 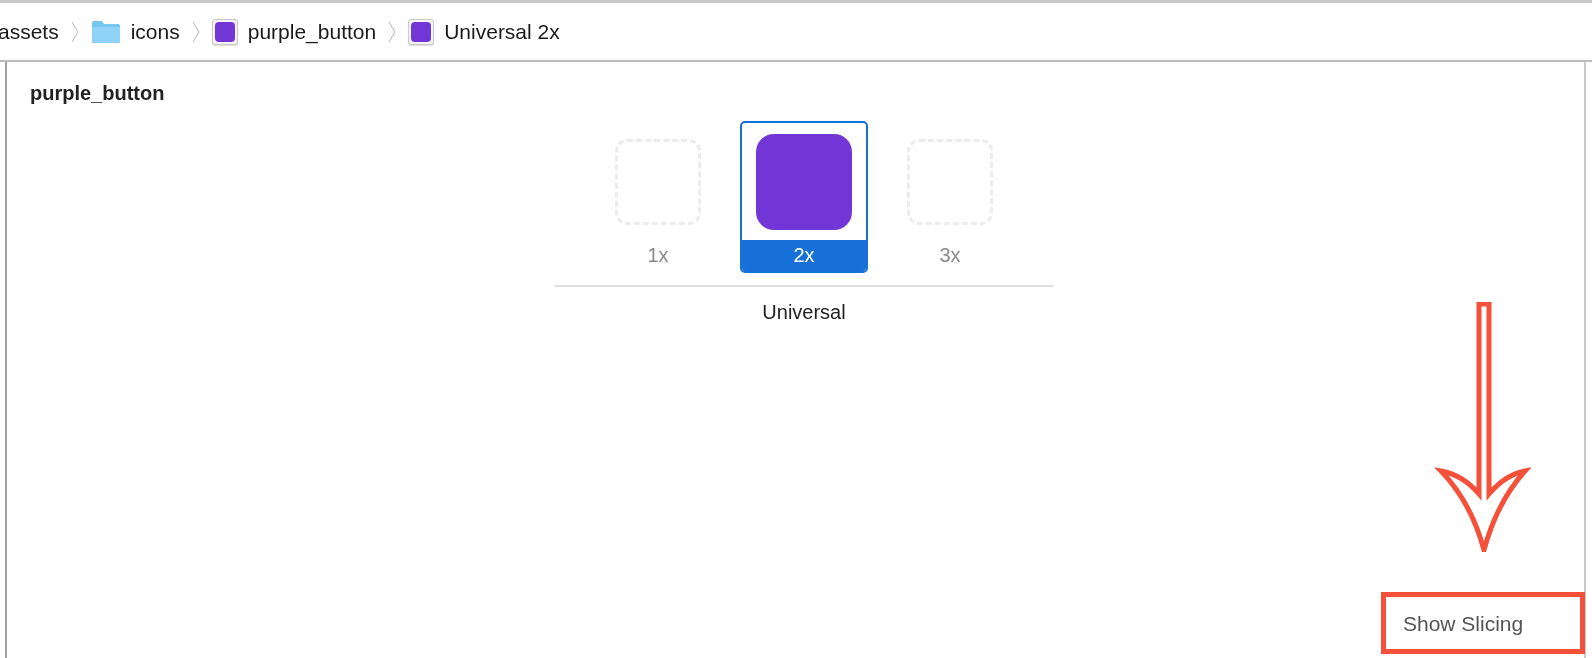 What do you see at coordinates (97, 93) in the screenshot?
I see `asset-name: purple_button` at bounding box center [97, 93].